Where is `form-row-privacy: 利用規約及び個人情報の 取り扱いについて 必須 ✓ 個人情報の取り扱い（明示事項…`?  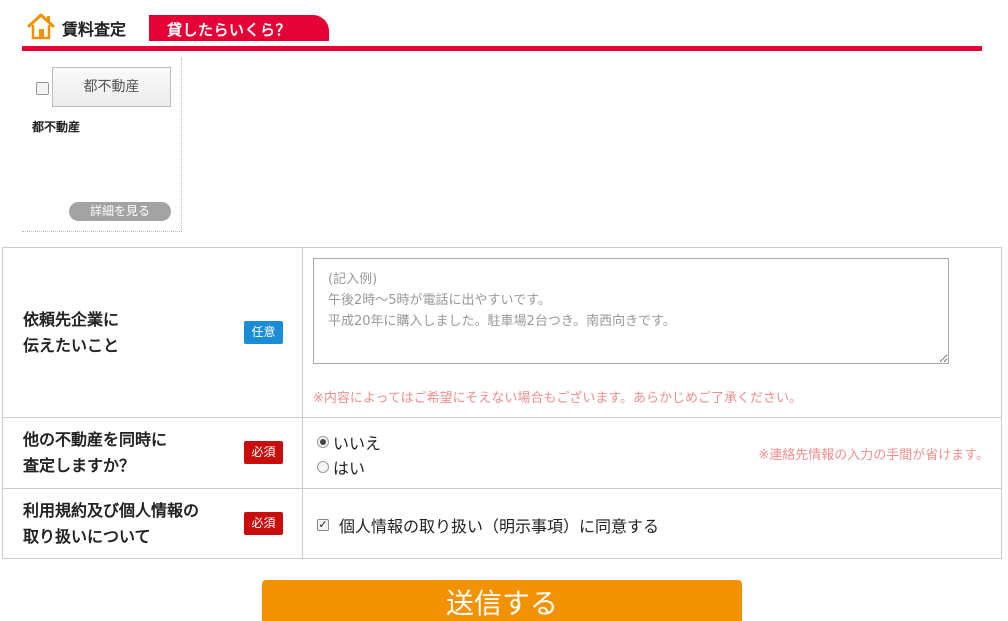
form-row-privacy: 利用規約及び個人情報の 取り扱いについて 必須 ✓ 個人情報の取り扱い（明示事項… is located at coordinates (502, 523).